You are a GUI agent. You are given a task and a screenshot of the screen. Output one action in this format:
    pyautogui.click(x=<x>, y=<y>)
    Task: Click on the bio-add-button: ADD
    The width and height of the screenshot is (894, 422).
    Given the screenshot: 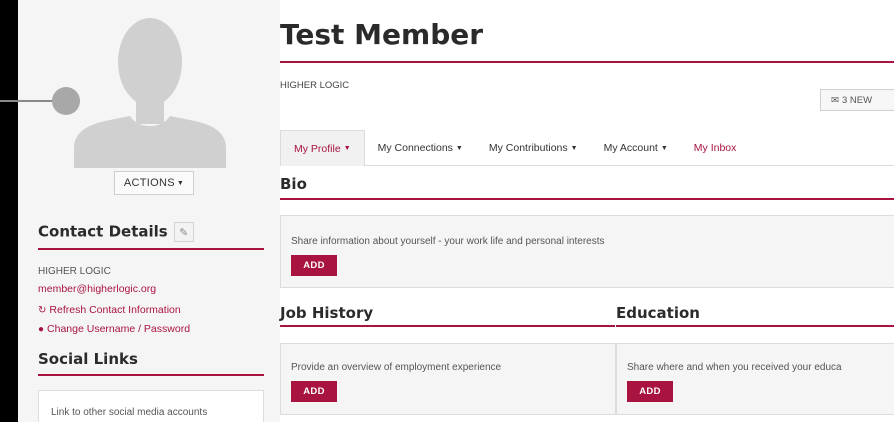 What is the action you would take?
    pyautogui.click(x=314, y=265)
    